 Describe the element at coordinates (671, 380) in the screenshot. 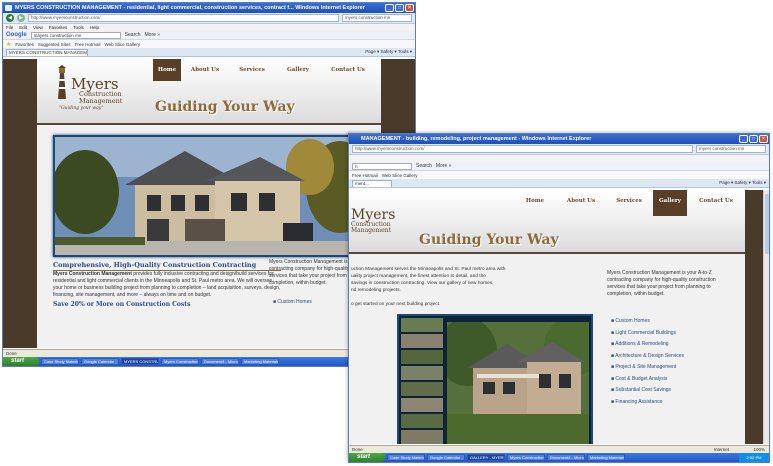

I see `service-item: ■ Cost & Budget Analysis` at that location.